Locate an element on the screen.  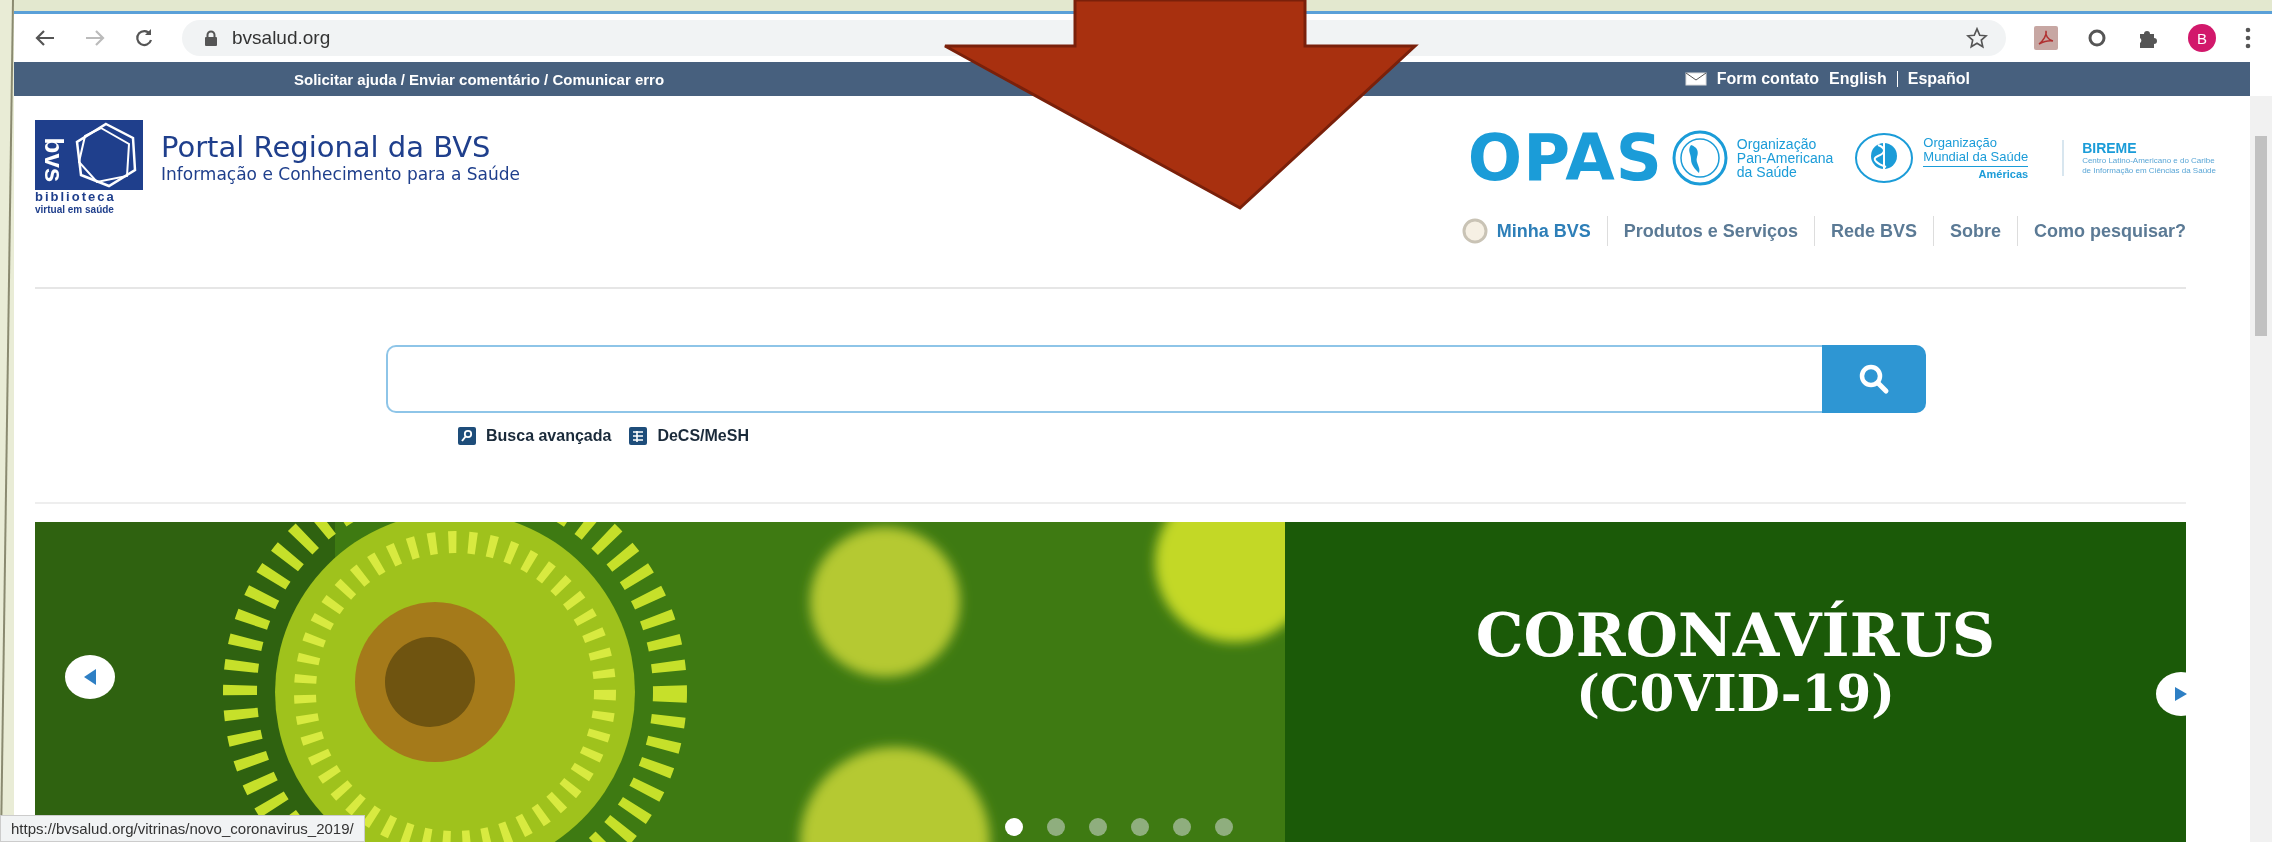
search-button is located at coordinates (1874, 379).